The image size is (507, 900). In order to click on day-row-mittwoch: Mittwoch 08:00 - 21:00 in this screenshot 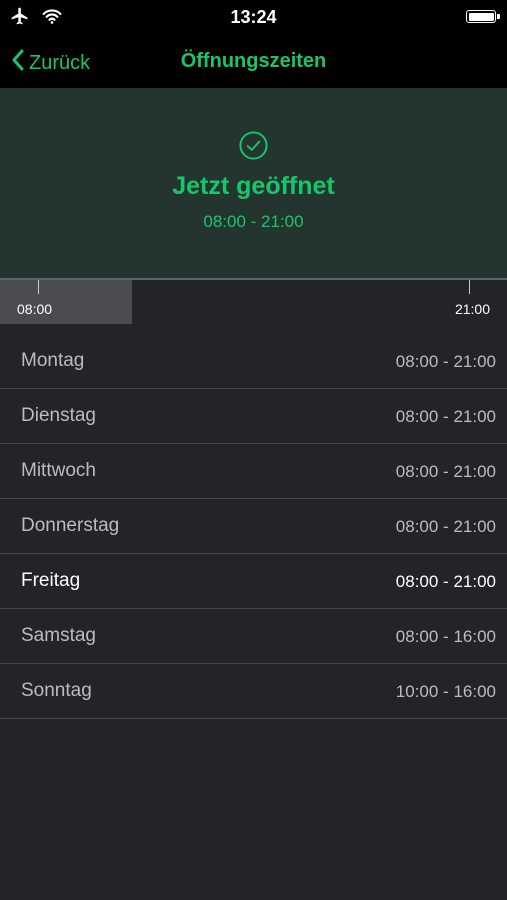, I will do `click(253, 471)`.